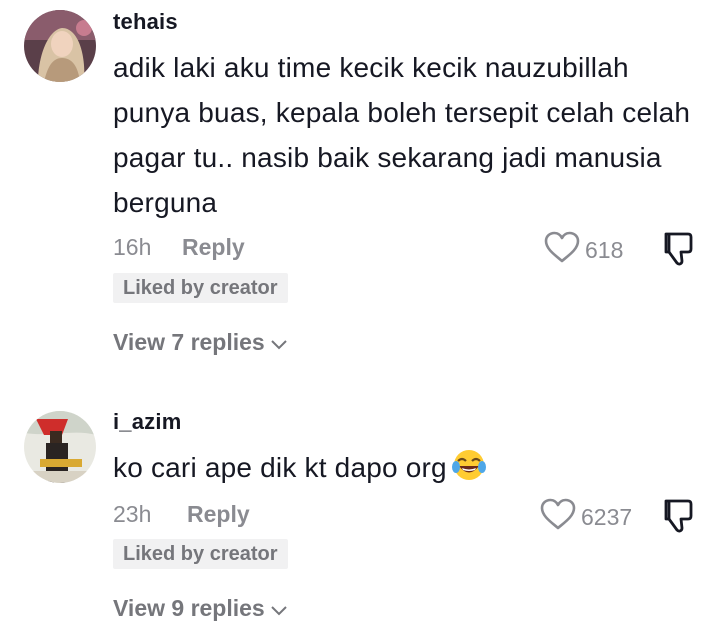  I want to click on username: i_azim, so click(147, 422).